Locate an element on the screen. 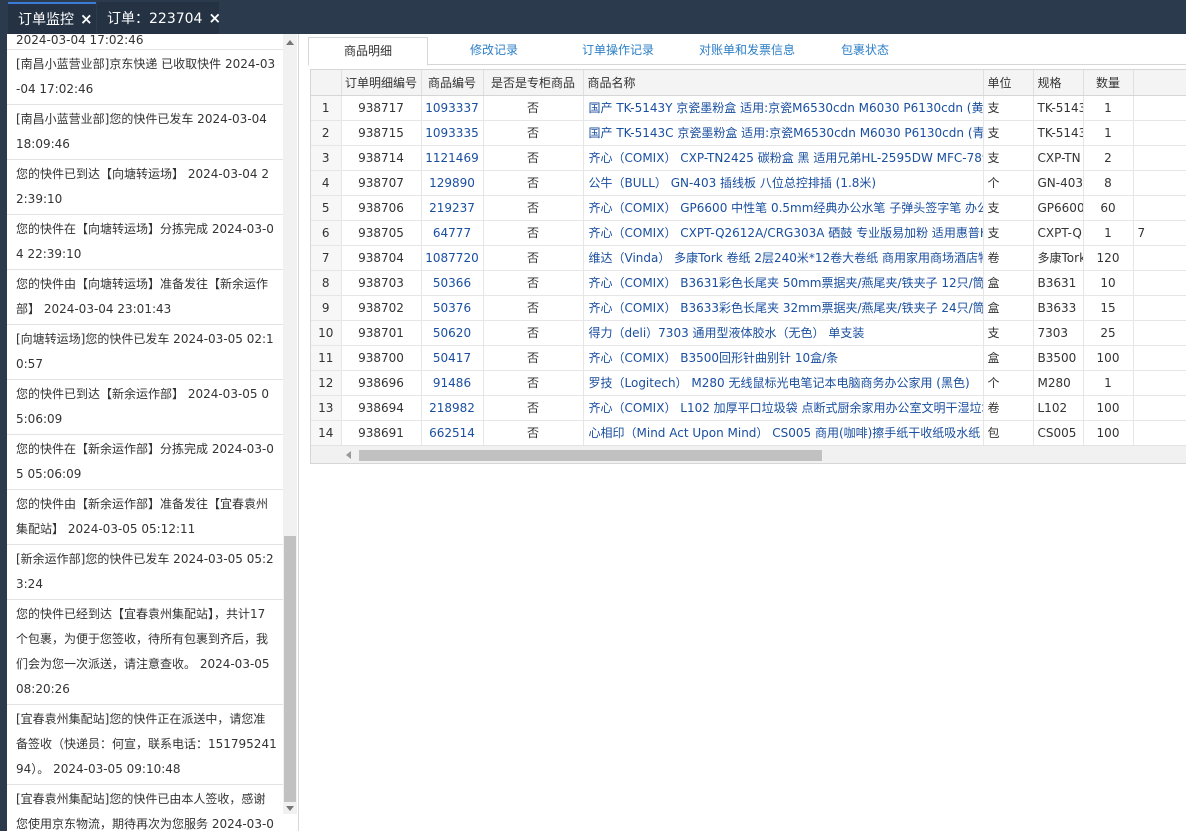 This screenshot has height=831, width=1186. cell-product-name: 得力（deli）7303 通用型液体胶水（无色） 单支装 is located at coordinates (783, 333).